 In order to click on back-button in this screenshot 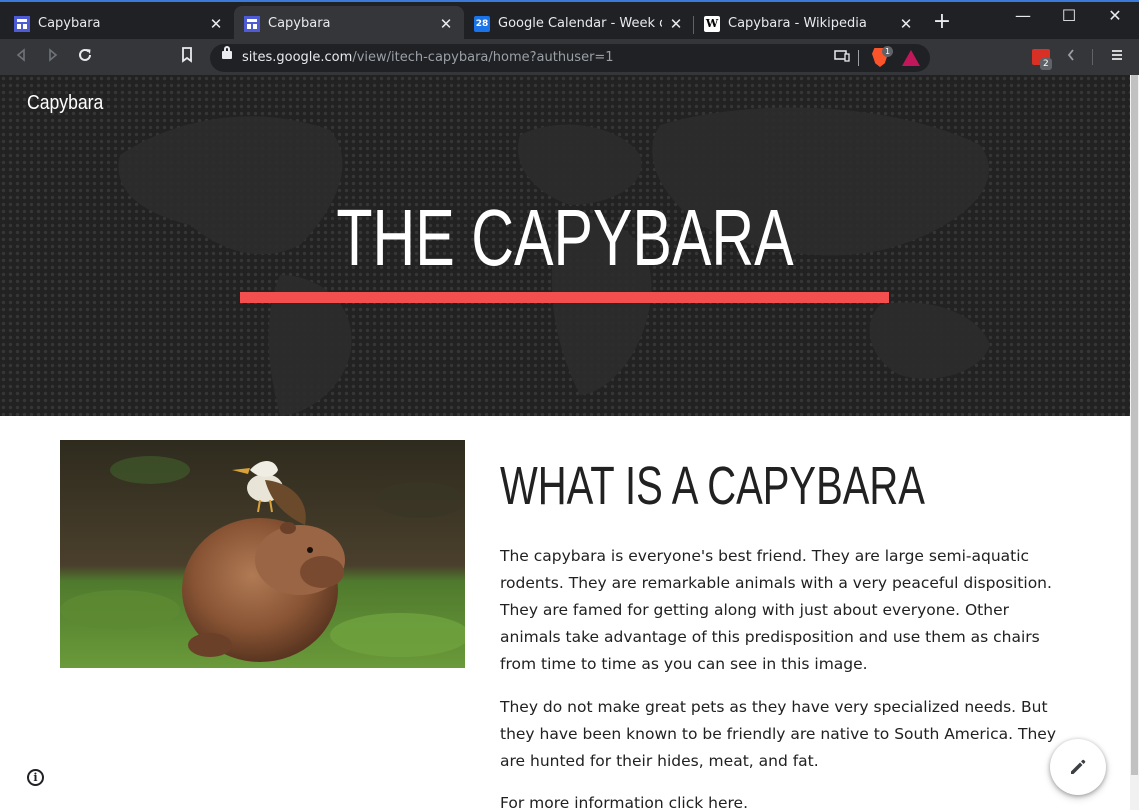, I will do `click(21, 57)`.